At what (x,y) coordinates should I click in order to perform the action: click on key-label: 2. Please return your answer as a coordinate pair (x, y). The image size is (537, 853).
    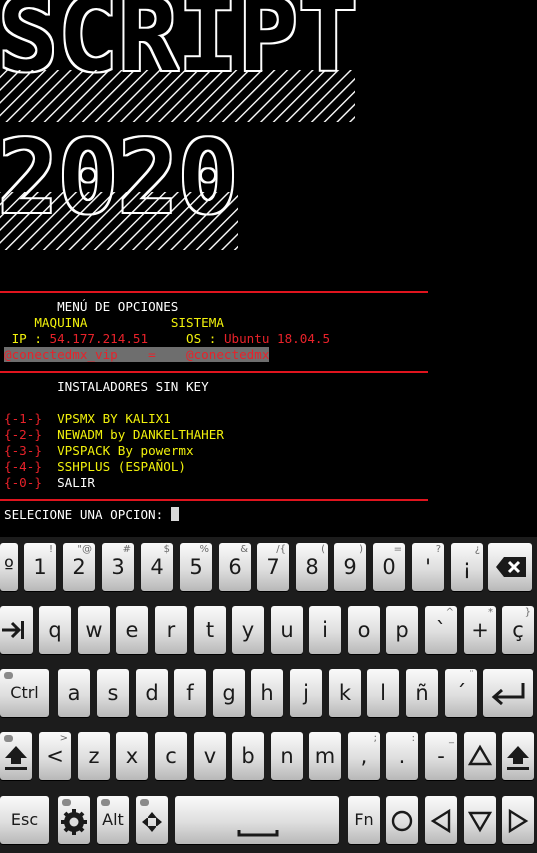
    Looking at the image, I should click on (79, 567).